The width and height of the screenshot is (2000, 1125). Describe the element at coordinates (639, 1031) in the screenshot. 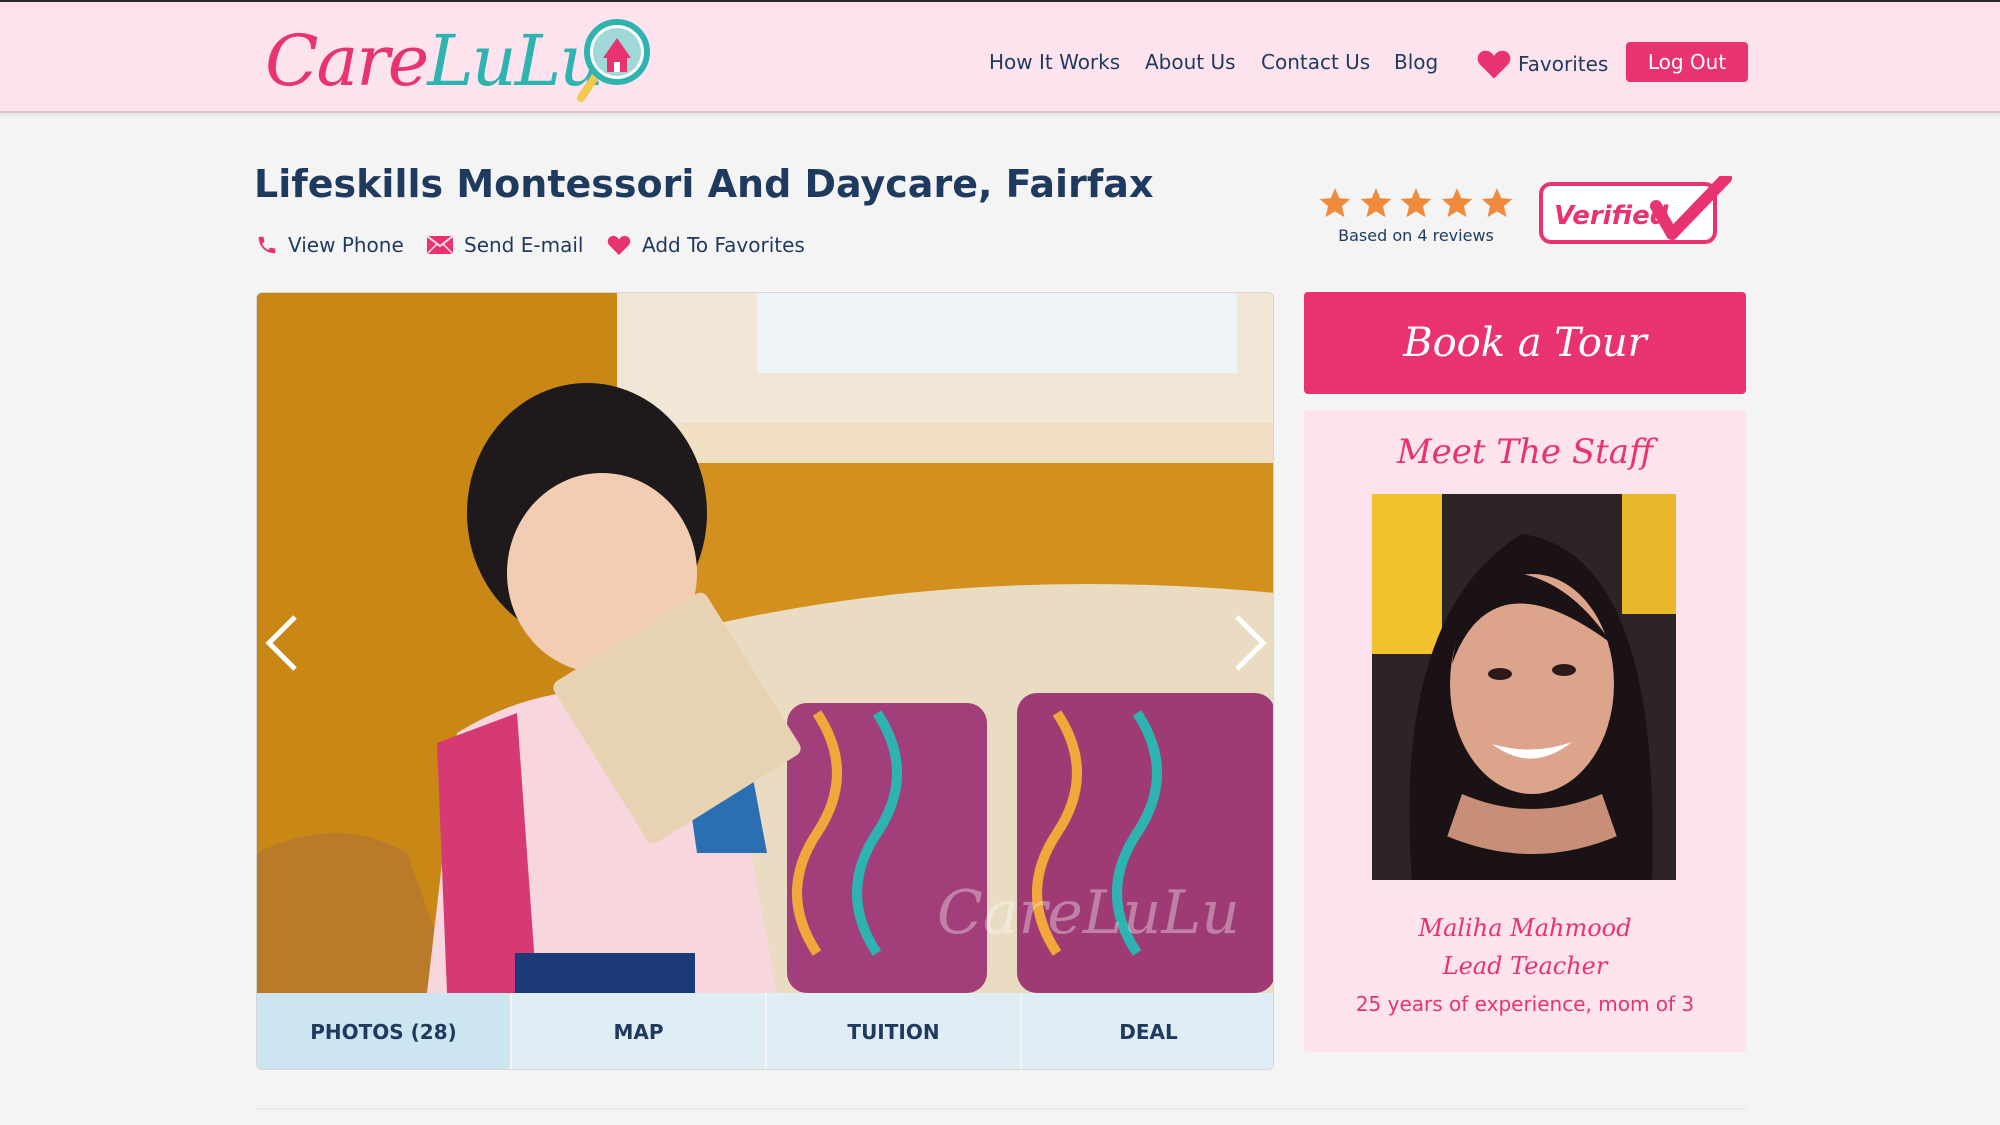

I see `tab-map: MAP` at that location.